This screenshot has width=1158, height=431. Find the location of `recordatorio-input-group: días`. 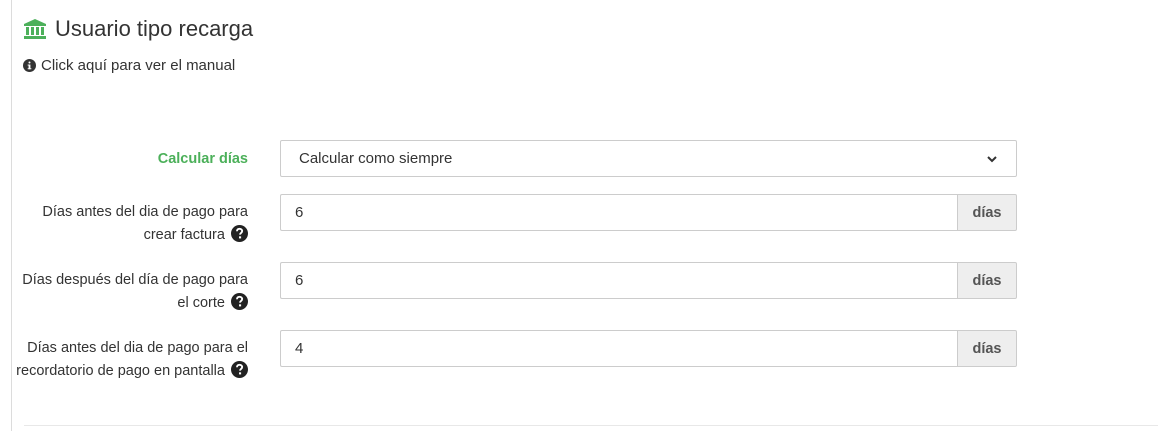

recordatorio-input-group: días is located at coordinates (648, 348).